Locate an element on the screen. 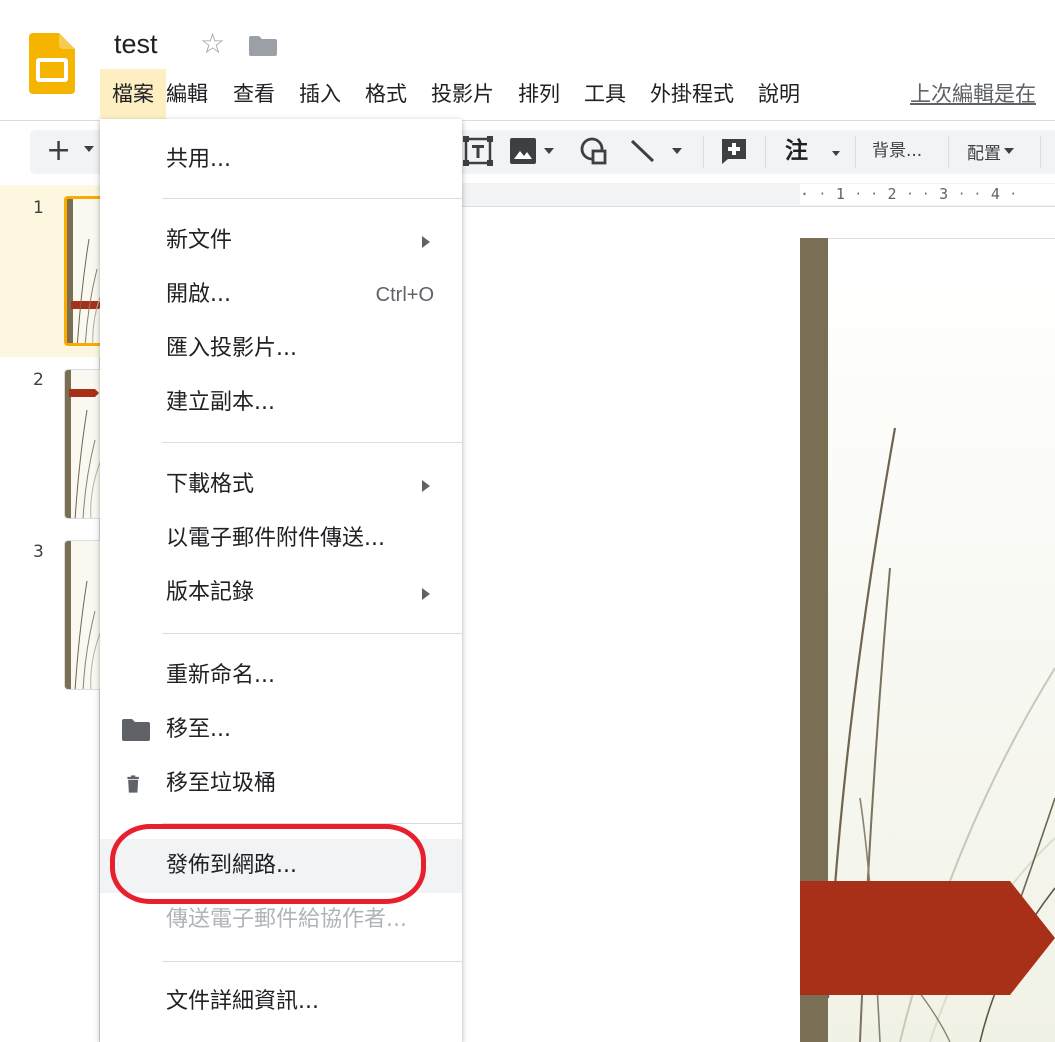 Image resolution: width=1055 pixels, height=1042 pixels. text-box-button is located at coordinates (478, 151).